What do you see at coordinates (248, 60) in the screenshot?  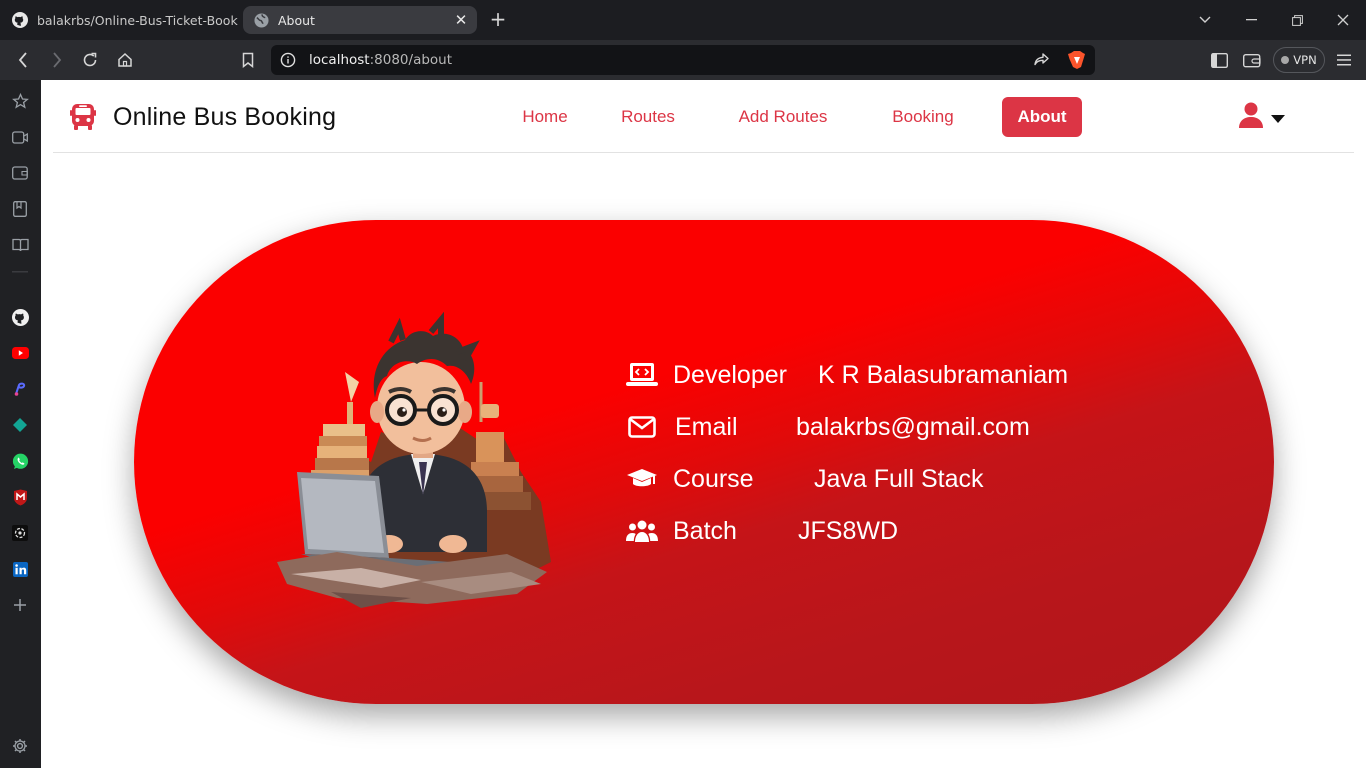 I see `bookmark-page-icon` at bounding box center [248, 60].